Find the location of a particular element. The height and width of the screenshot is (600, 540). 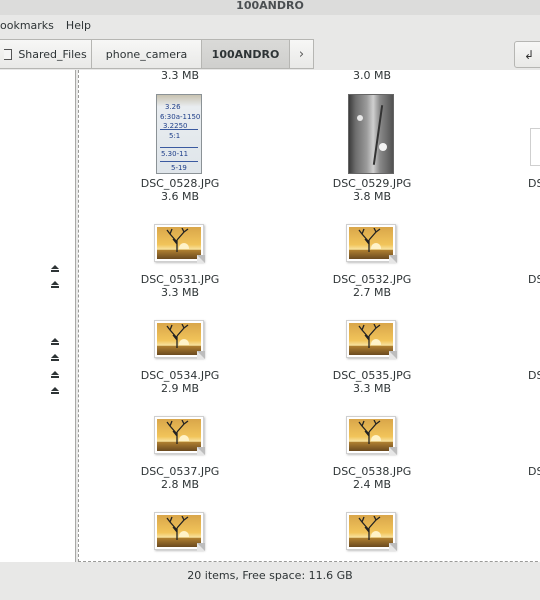

enter-icon: ↲ is located at coordinates (529, 54).